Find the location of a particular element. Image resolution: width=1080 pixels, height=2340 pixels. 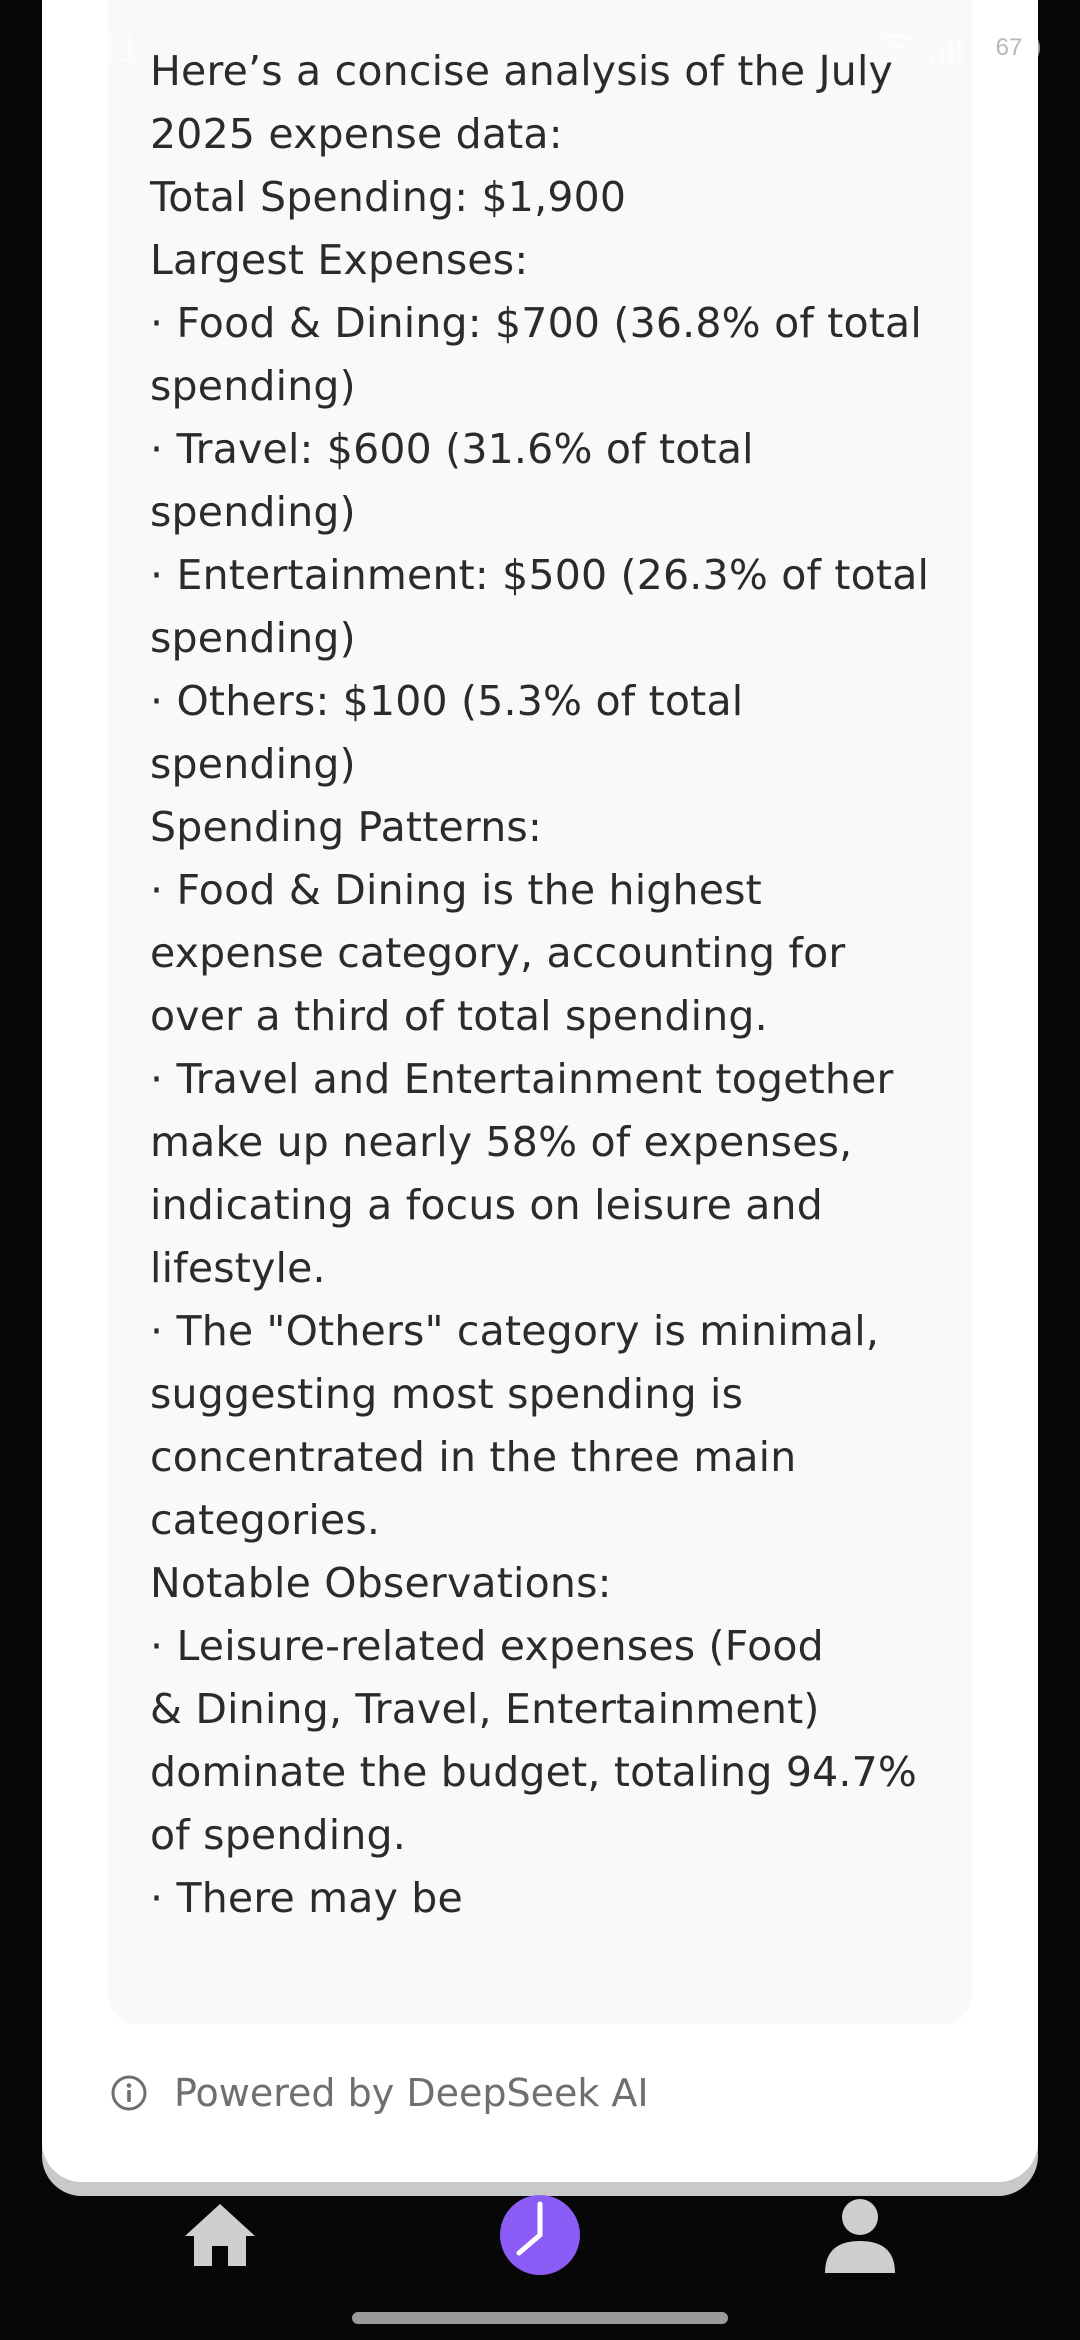

home-icon is located at coordinates (220, 2235).